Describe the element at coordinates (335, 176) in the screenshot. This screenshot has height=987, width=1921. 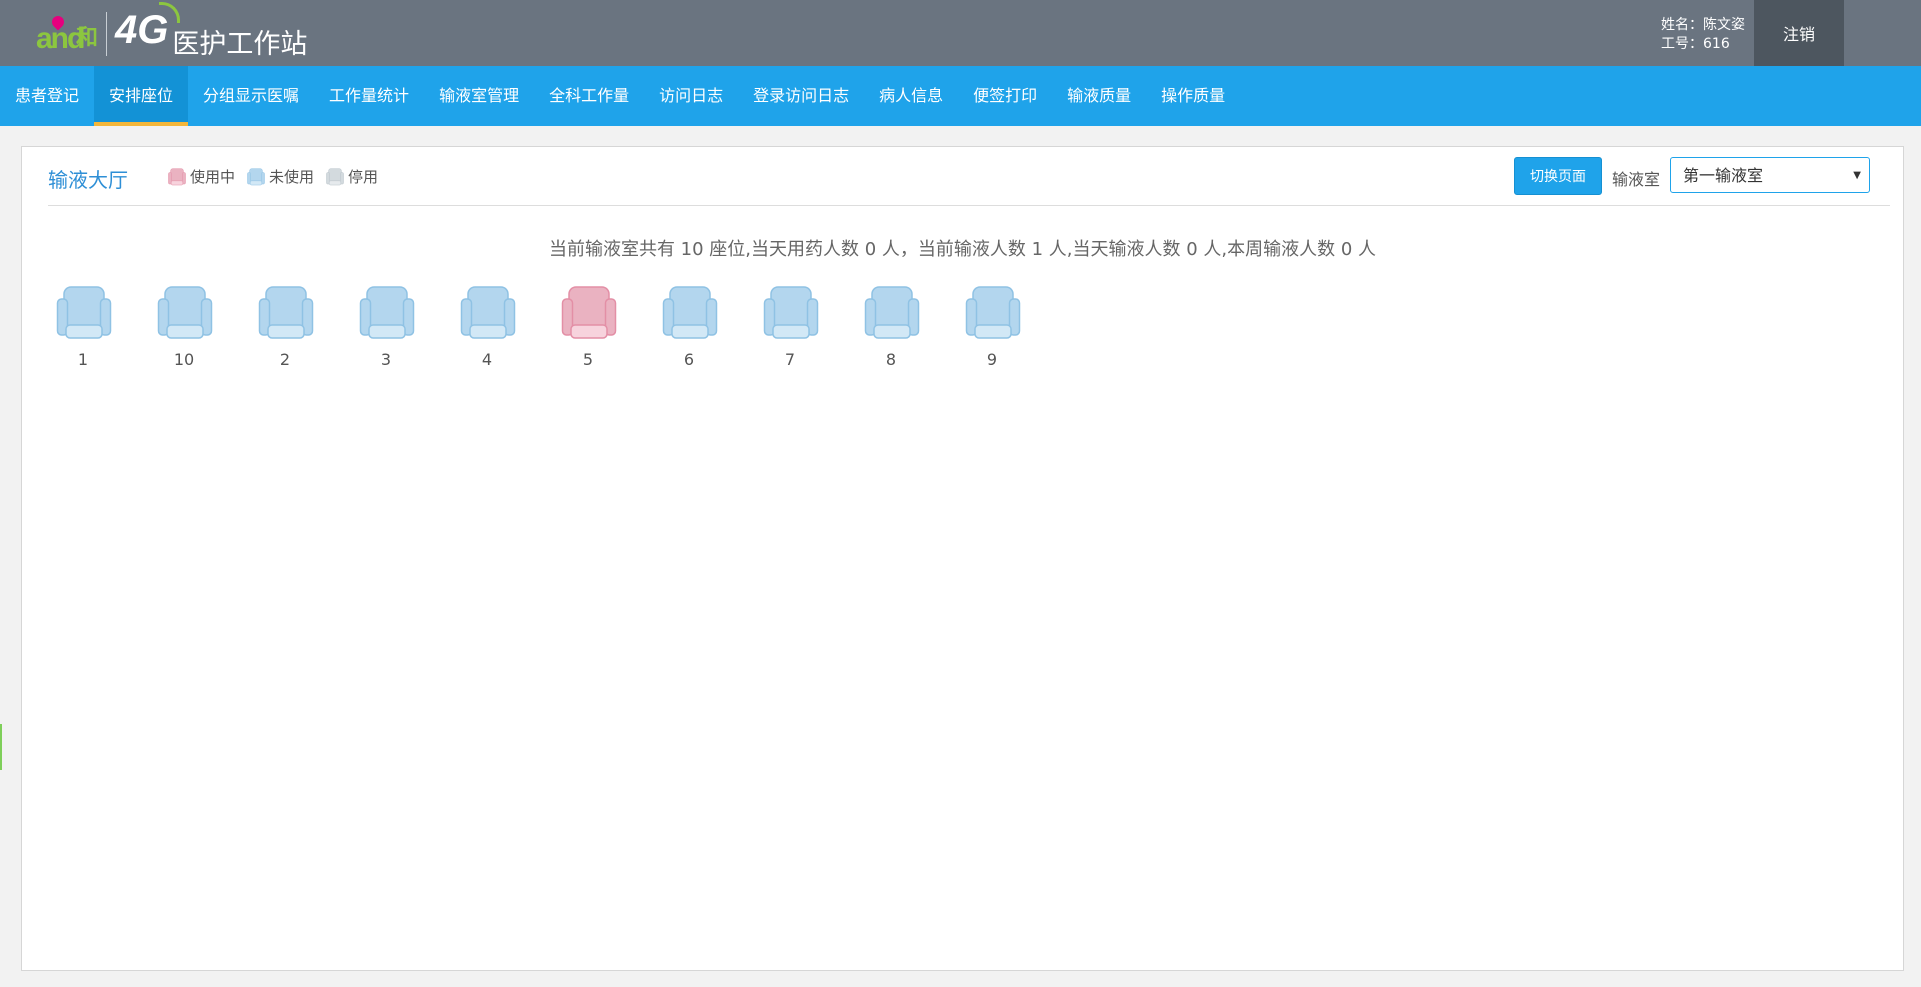
I see `seat-disabled-icon` at that location.